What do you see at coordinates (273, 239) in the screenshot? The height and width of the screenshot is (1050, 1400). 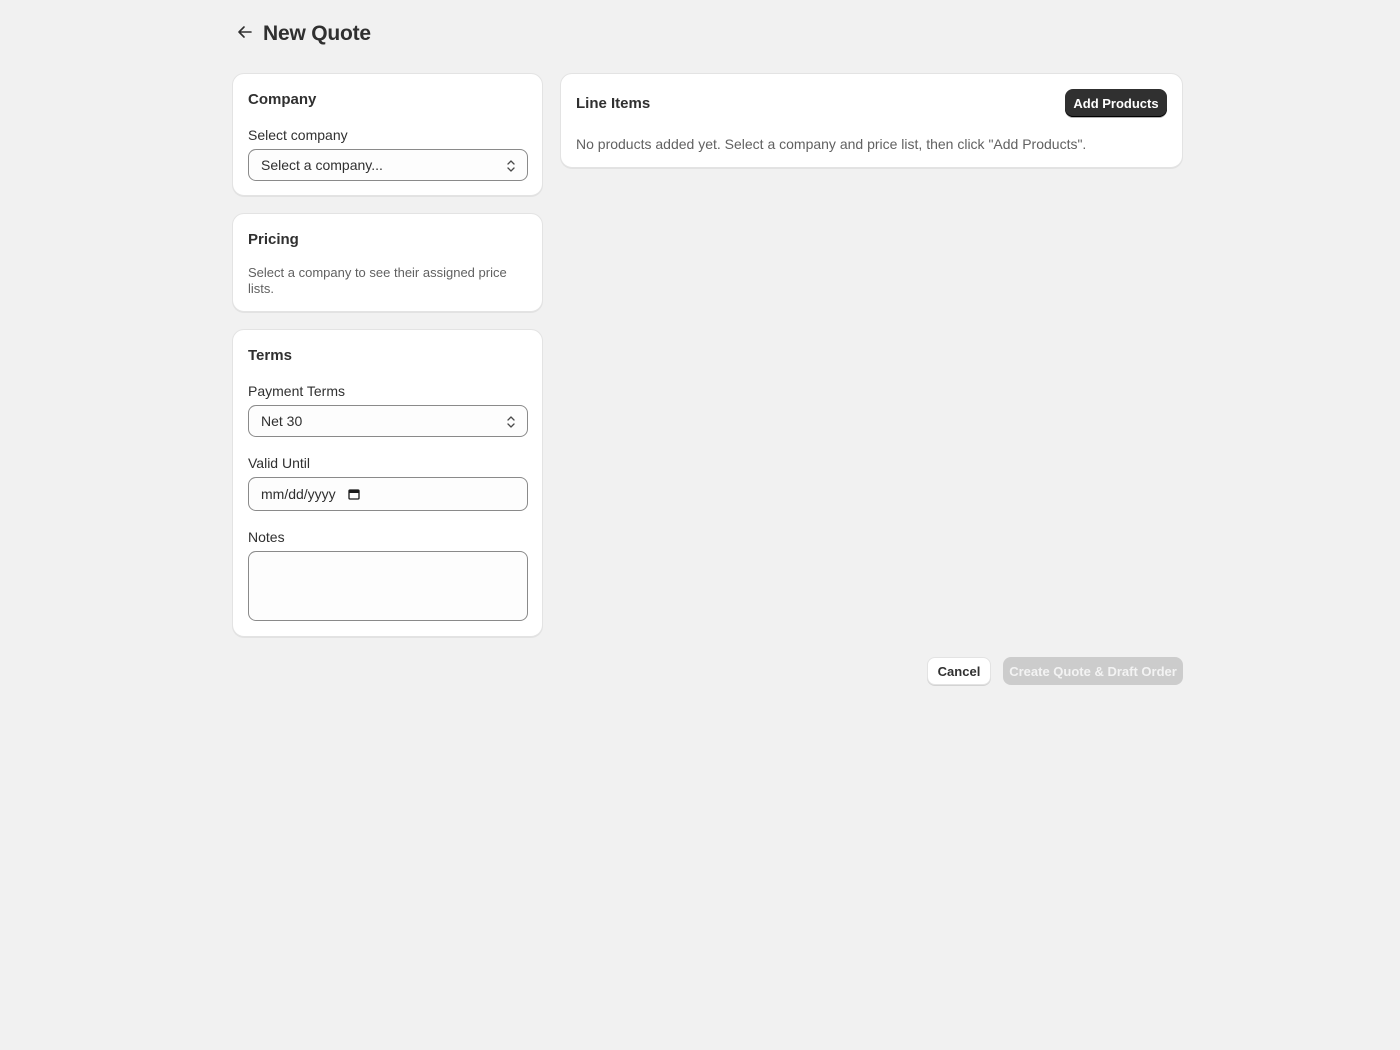 I see `pricing-card-title: Pricing` at bounding box center [273, 239].